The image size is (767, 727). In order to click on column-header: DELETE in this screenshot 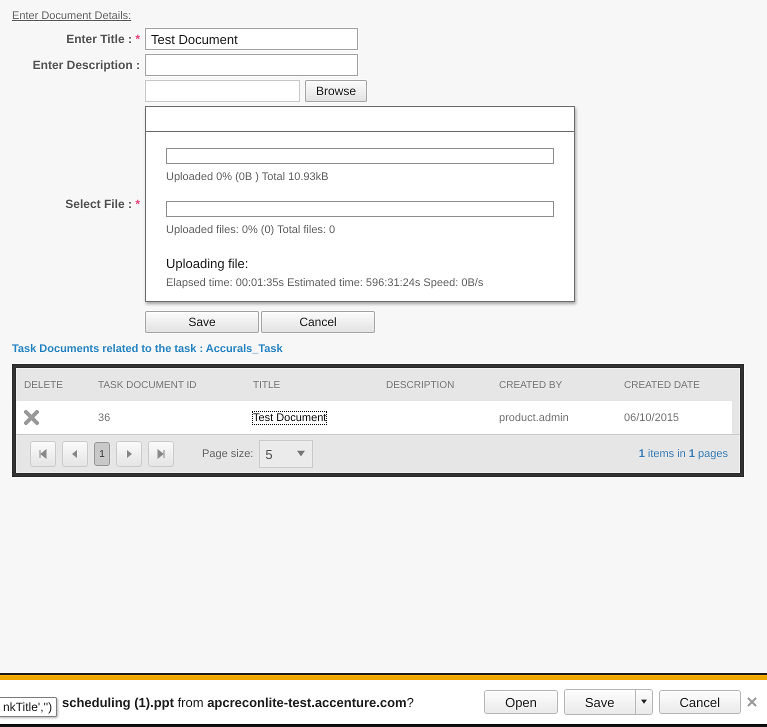, I will do `click(43, 386)`.